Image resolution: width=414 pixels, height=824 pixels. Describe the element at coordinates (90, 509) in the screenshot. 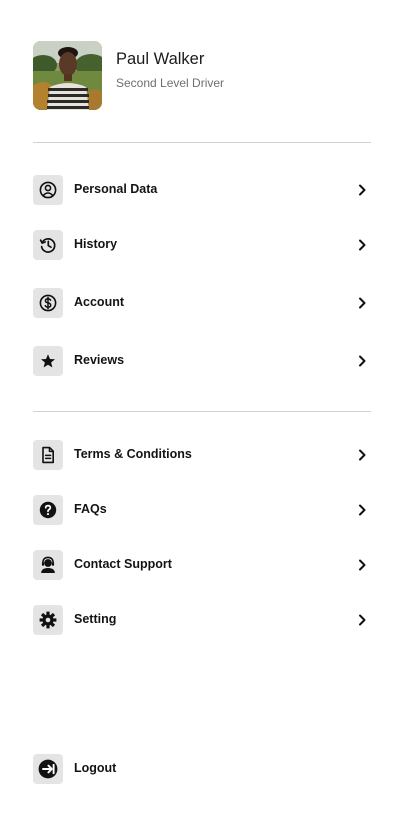

I see `menu-label: FAQs` at that location.